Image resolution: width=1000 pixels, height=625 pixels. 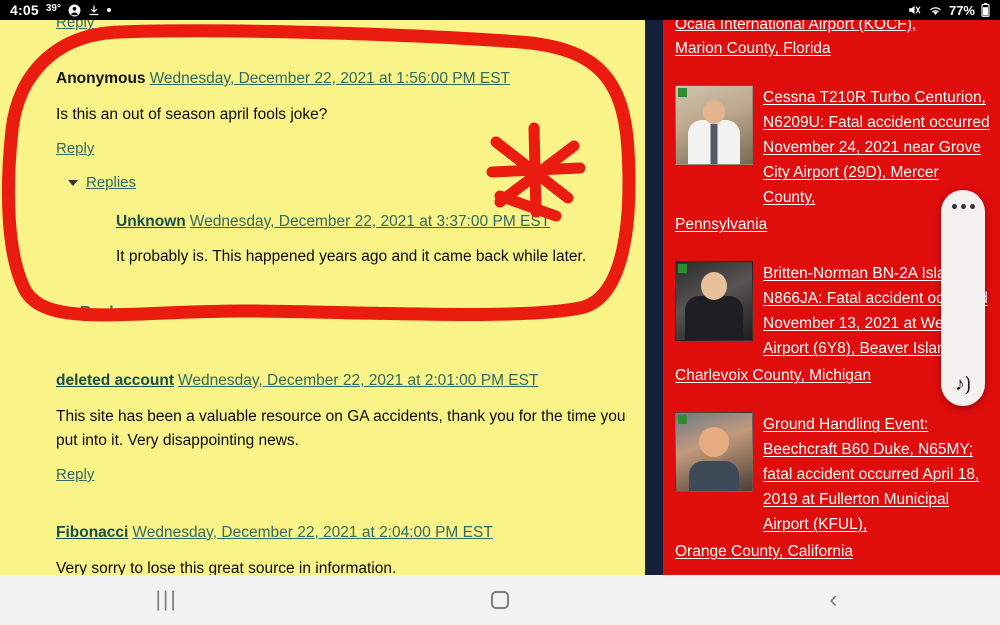 What do you see at coordinates (914, 10) in the screenshot?
I see `volume-mute-icon` at bounding box center [914, 10].